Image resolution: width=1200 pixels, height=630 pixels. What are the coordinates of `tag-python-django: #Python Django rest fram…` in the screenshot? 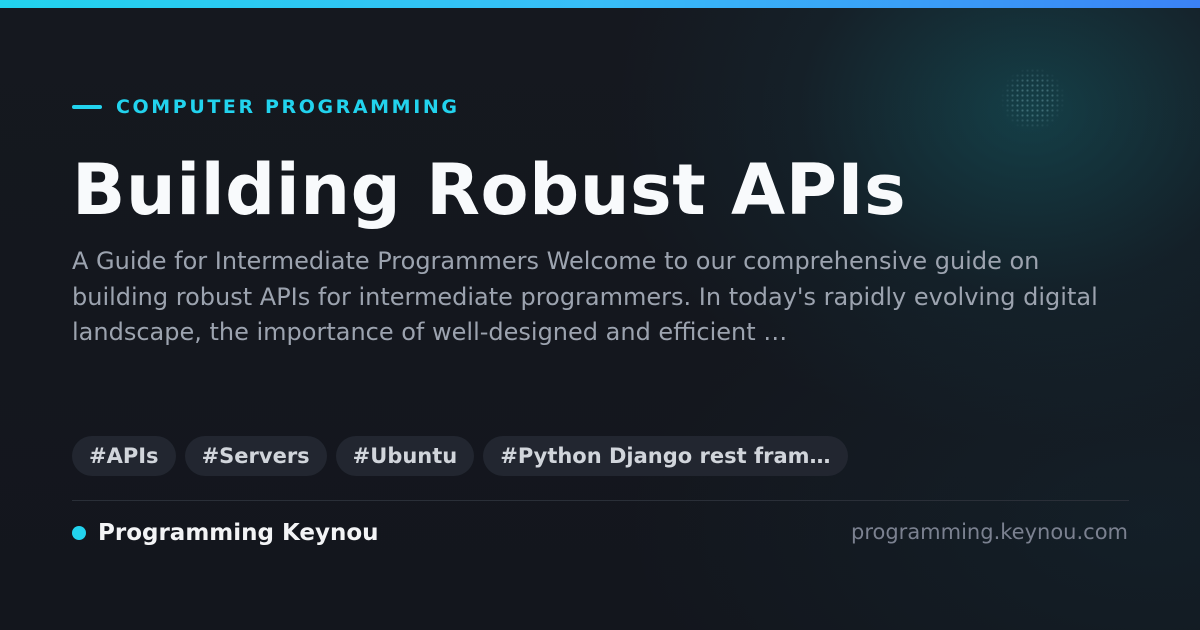 It's located at (665, 456).